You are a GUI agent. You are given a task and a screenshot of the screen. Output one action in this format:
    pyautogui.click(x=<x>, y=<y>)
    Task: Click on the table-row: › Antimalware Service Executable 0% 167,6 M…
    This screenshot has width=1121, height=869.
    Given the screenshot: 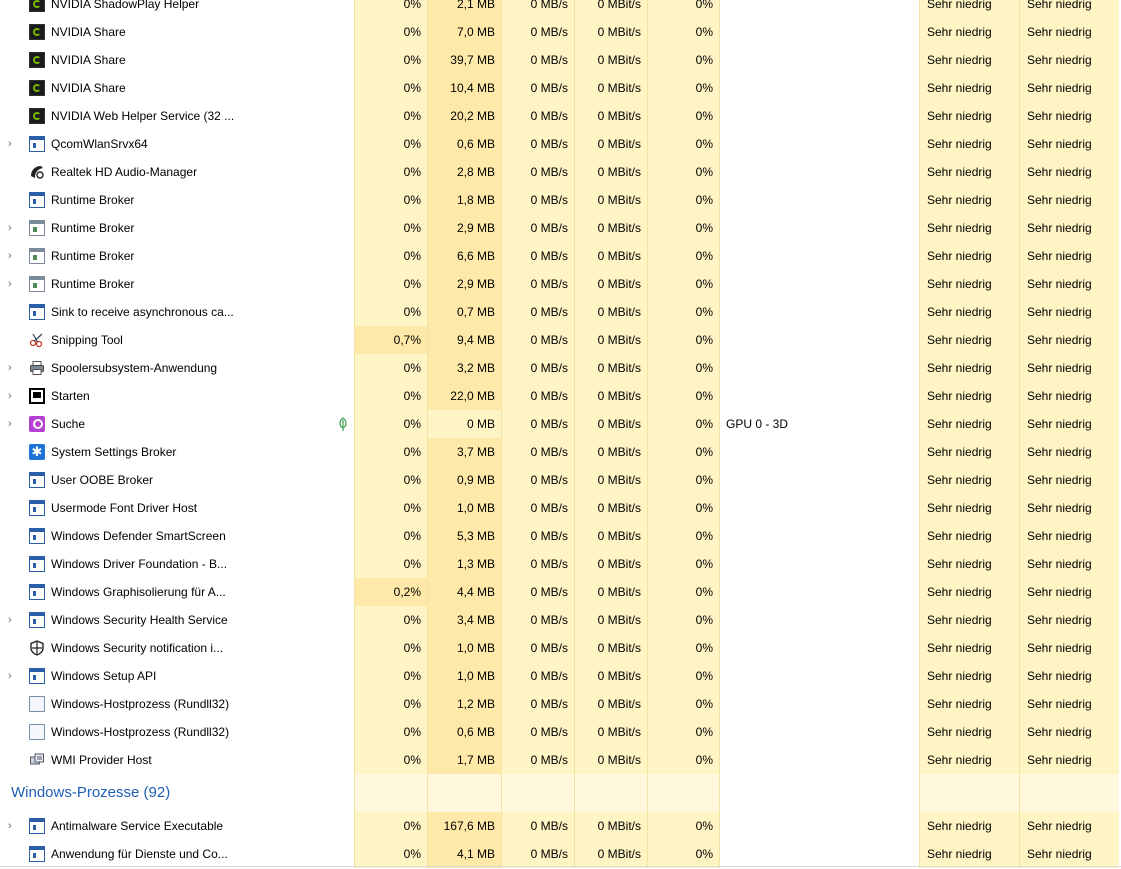 What is the action you would take?
    pyautogui.click(x=560, y=826)
    